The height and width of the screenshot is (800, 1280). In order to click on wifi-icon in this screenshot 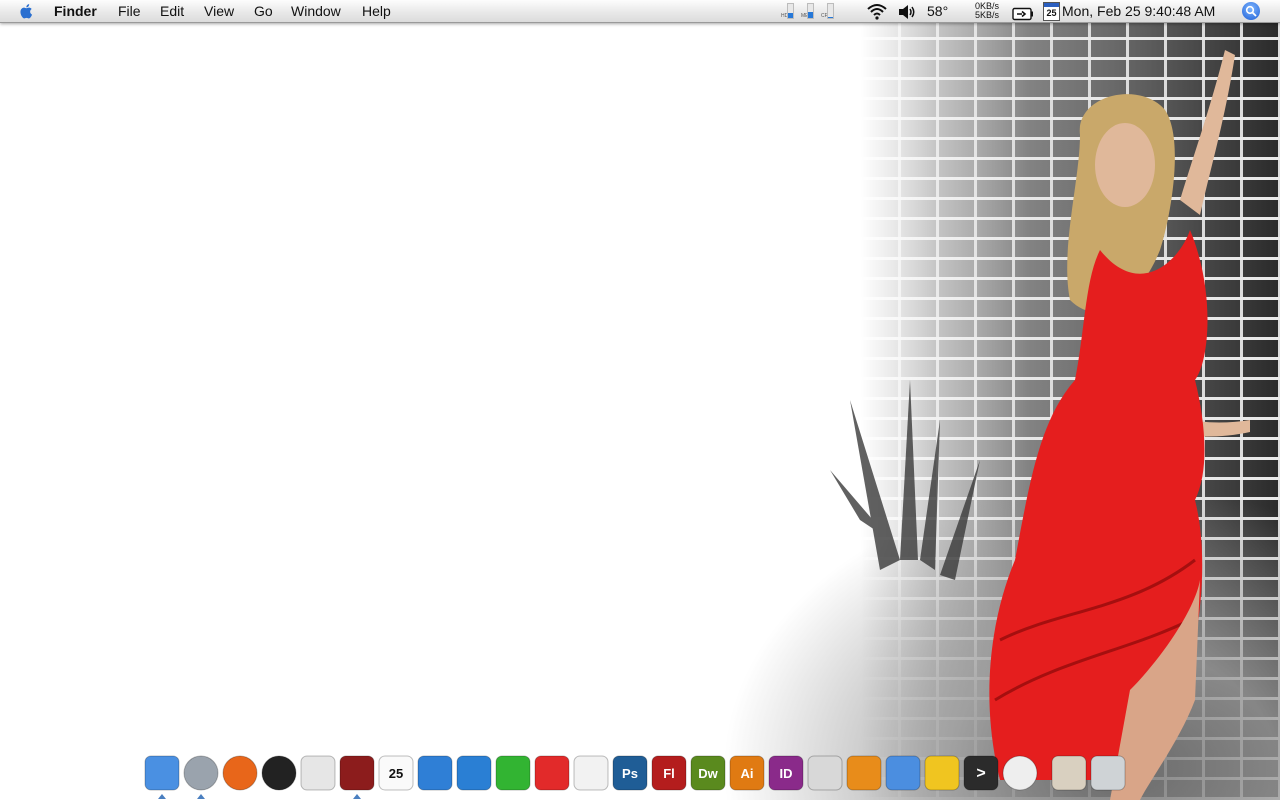, I will do `click(877, 12)`.